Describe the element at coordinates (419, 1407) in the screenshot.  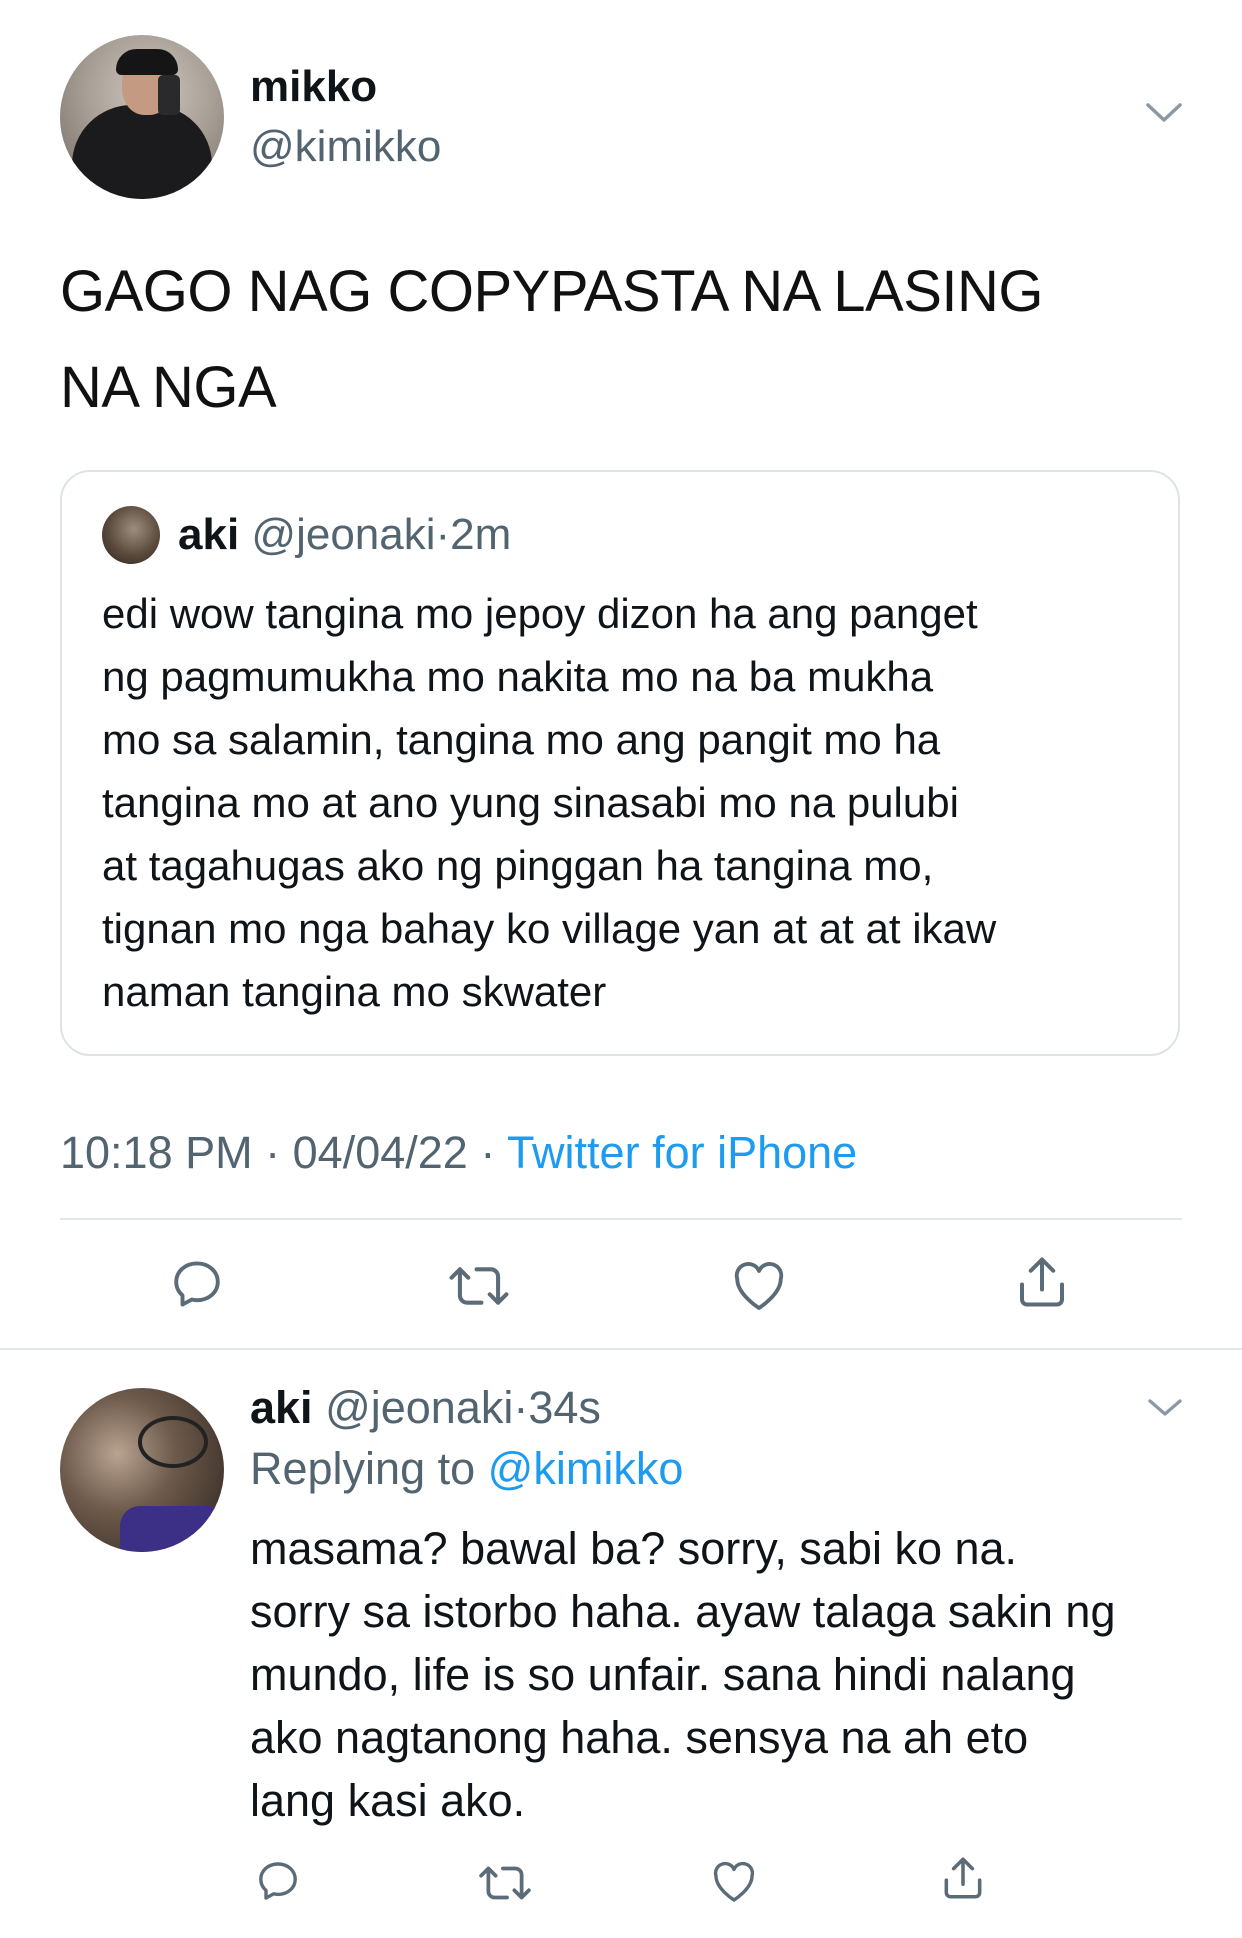
I see `reply-author-handle: @jeonaki` at that location.